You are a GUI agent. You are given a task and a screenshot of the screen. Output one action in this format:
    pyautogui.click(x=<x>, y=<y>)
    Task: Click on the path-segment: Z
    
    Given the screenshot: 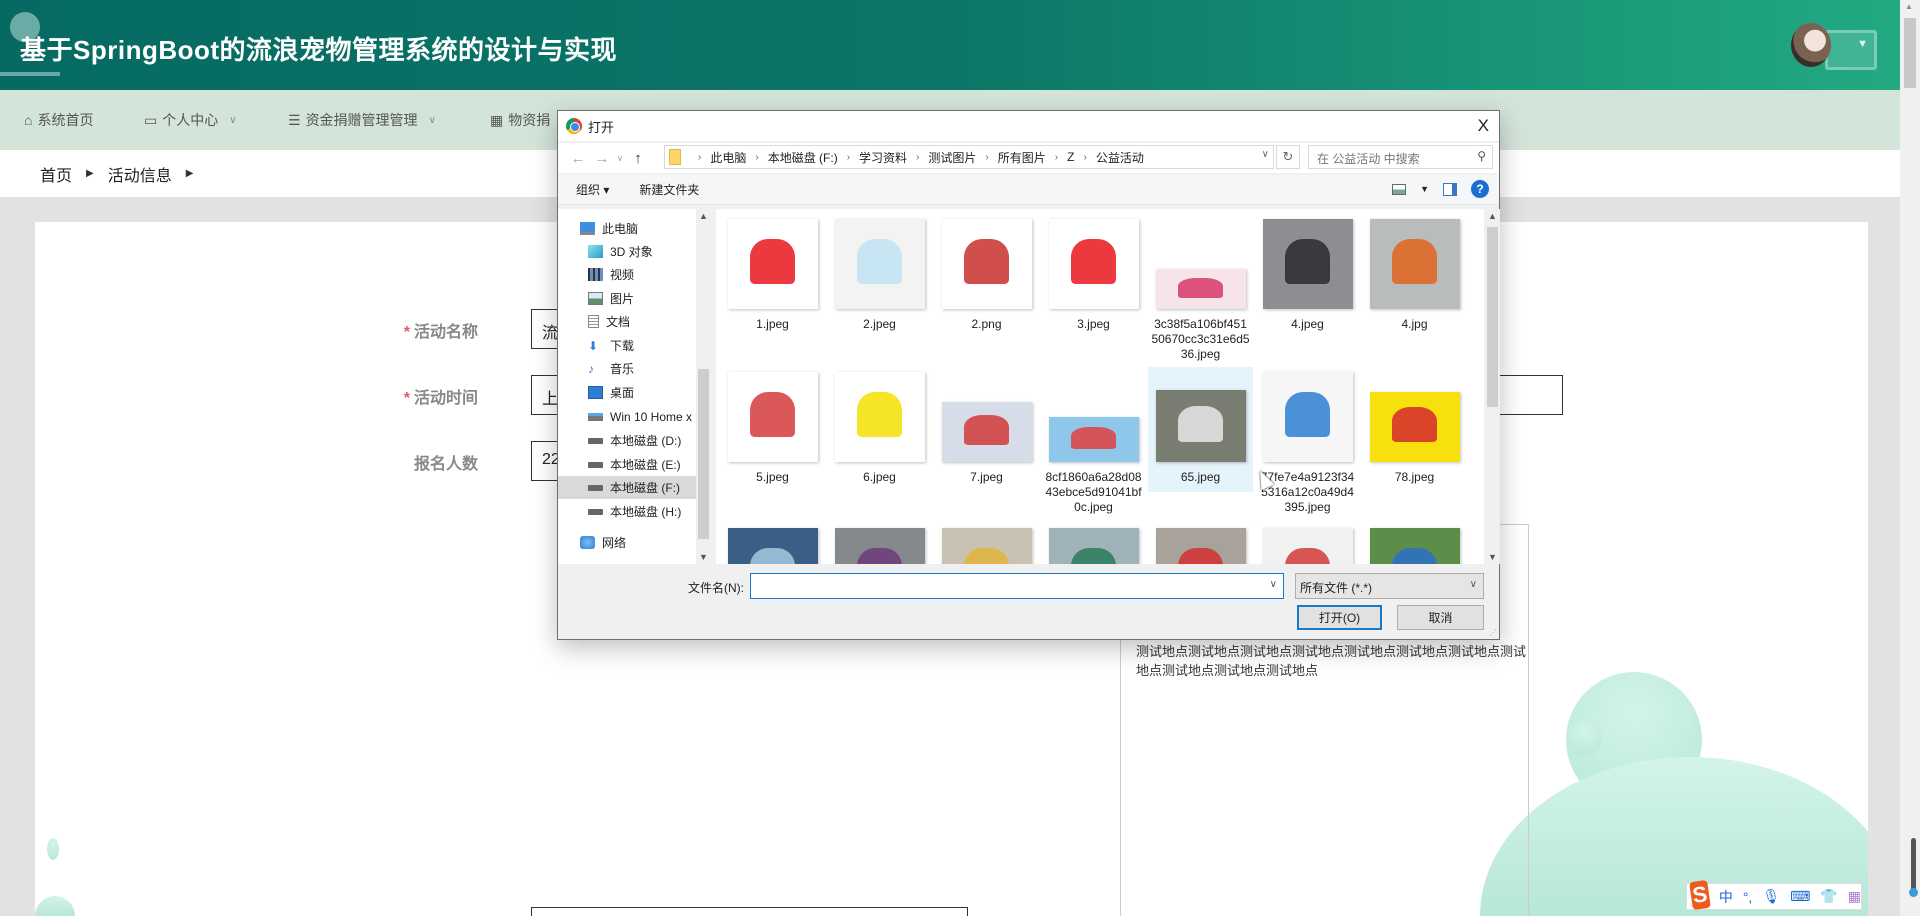 What is the action you would take?
    pyautogui.click(x=1070, y=157)
    